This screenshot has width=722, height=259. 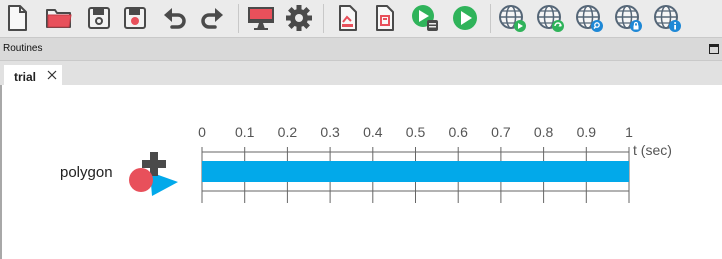 I want to click on component-bar-polygon, so click(x=415, y=171).